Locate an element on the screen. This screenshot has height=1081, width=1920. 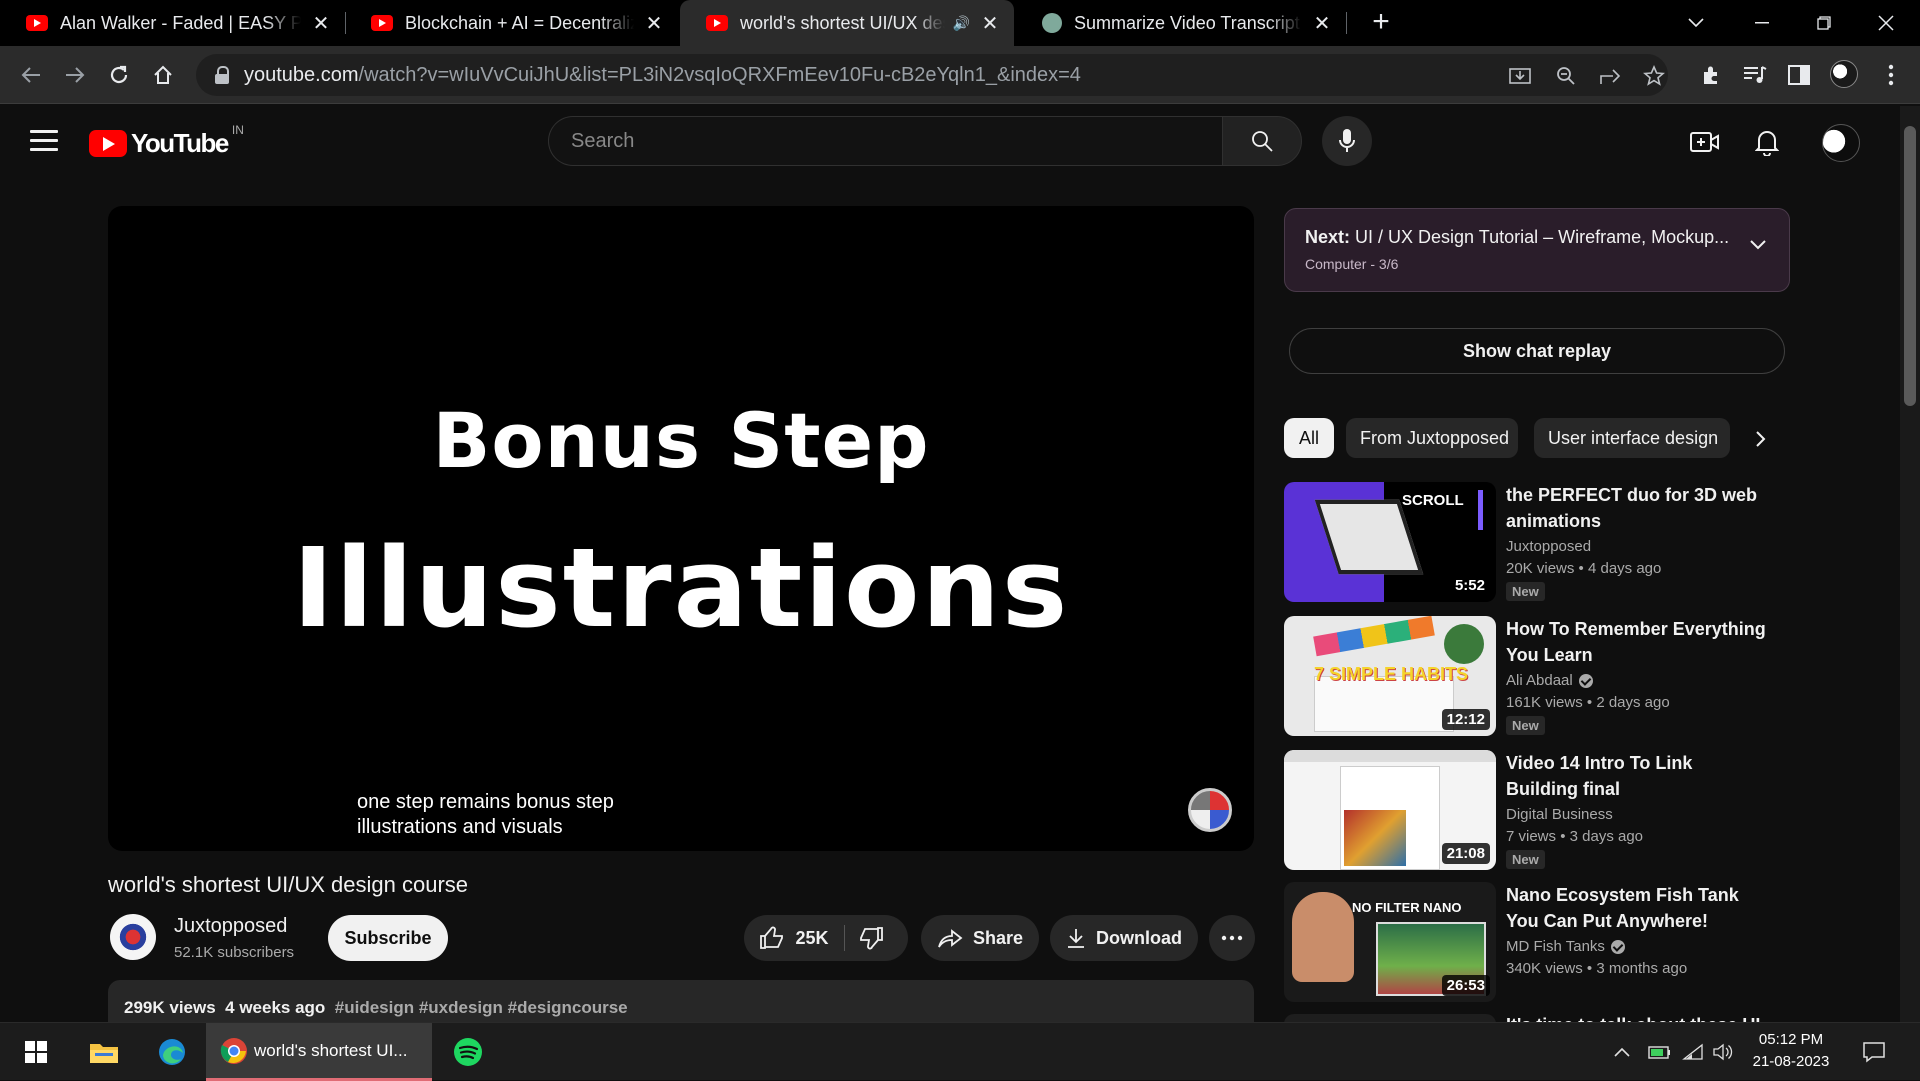
start-button is located at coordinates (36, 1052).